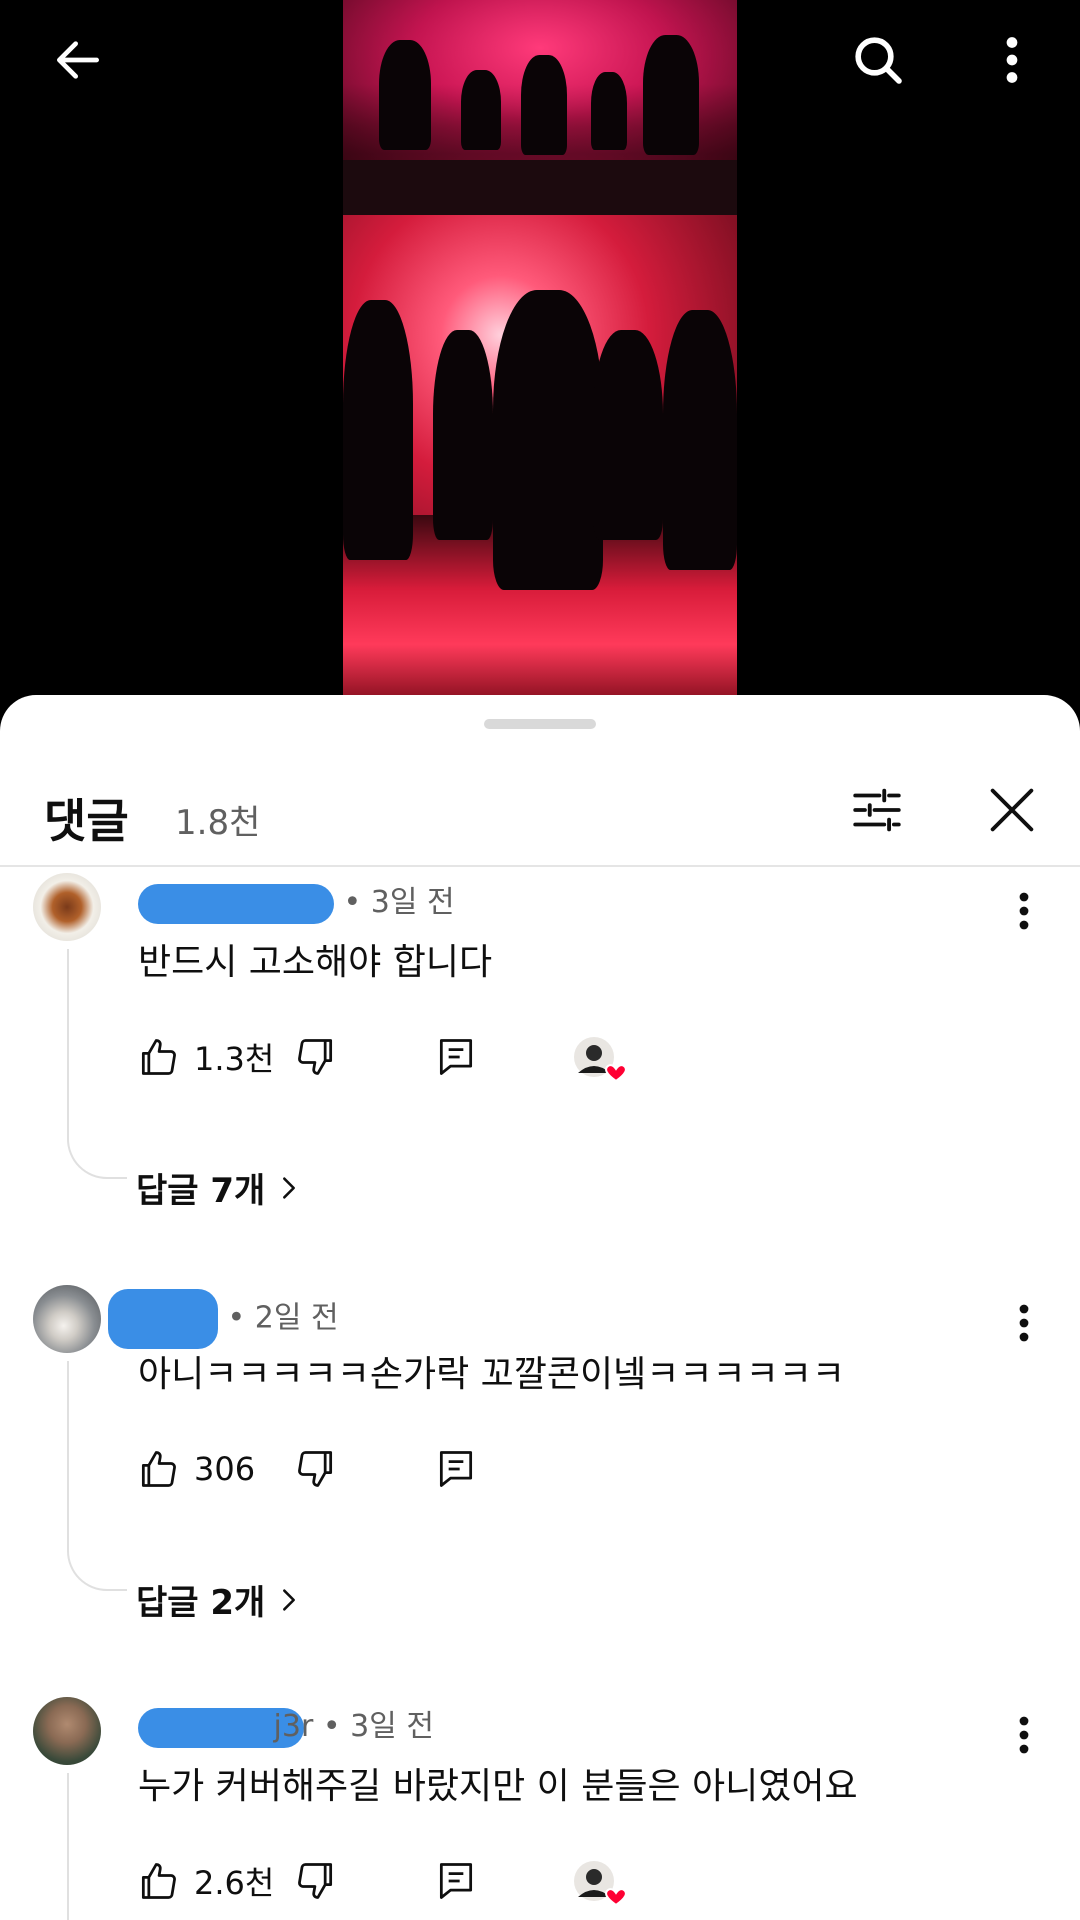 This screenshot has height=1920, width=1080. Describe the element at coordinates (498, 1786) in the screenshot. I see `comment-text: 누가 커버해주길 바랐지만 이 분들은 아니였어요` at that location.